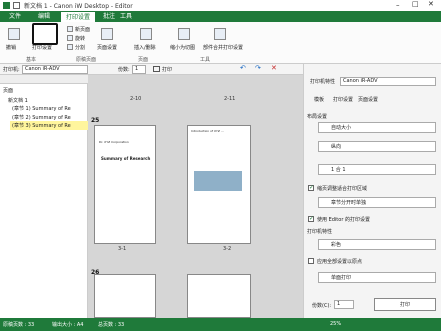 Image resolution: width=441 pixels, height=331 pixels. Describe the element at coordinates (377, 169) in the screenshot. I see `pages-per-sheet-select: 1 合 1` at that location.